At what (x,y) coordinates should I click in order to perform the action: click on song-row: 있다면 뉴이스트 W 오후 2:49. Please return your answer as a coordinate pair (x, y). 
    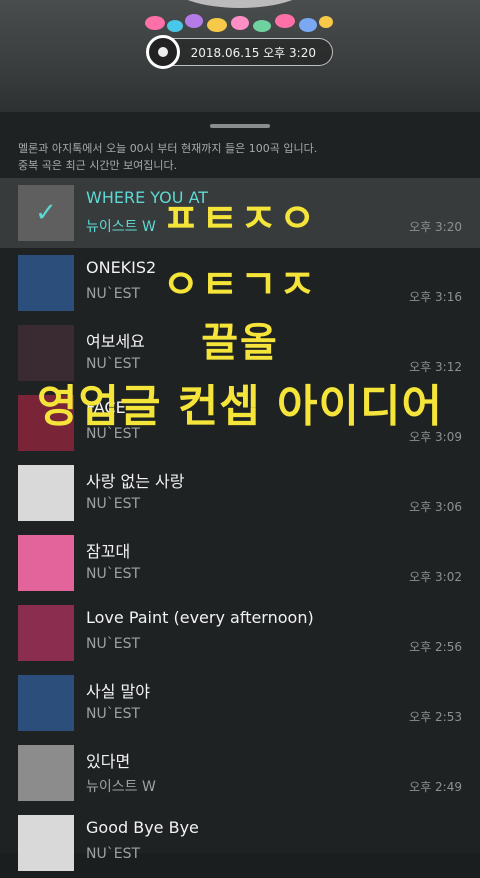
    Looking at the image, I should click on (240, 773).